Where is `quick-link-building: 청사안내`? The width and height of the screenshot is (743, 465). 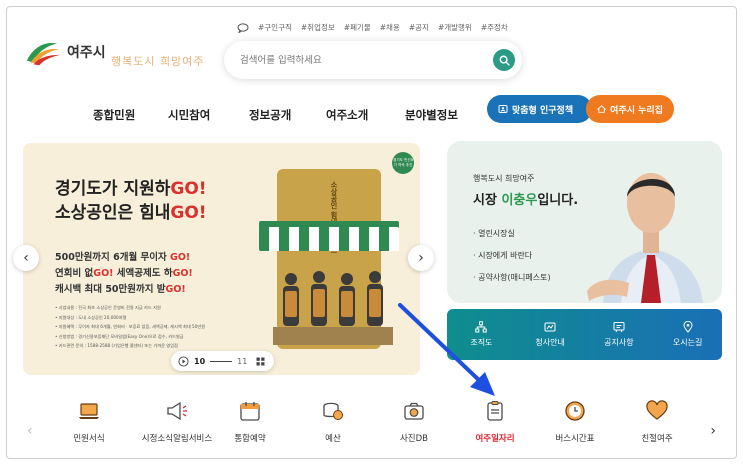
quick-link-building: 청사안내 is located at coordinates (550, 334).